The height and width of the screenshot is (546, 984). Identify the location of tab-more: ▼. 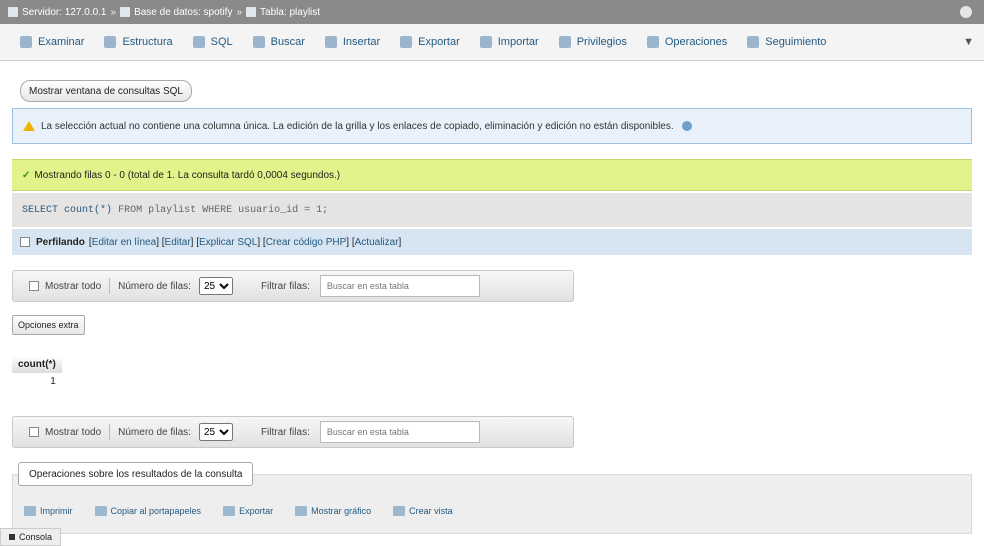
(968, 42).